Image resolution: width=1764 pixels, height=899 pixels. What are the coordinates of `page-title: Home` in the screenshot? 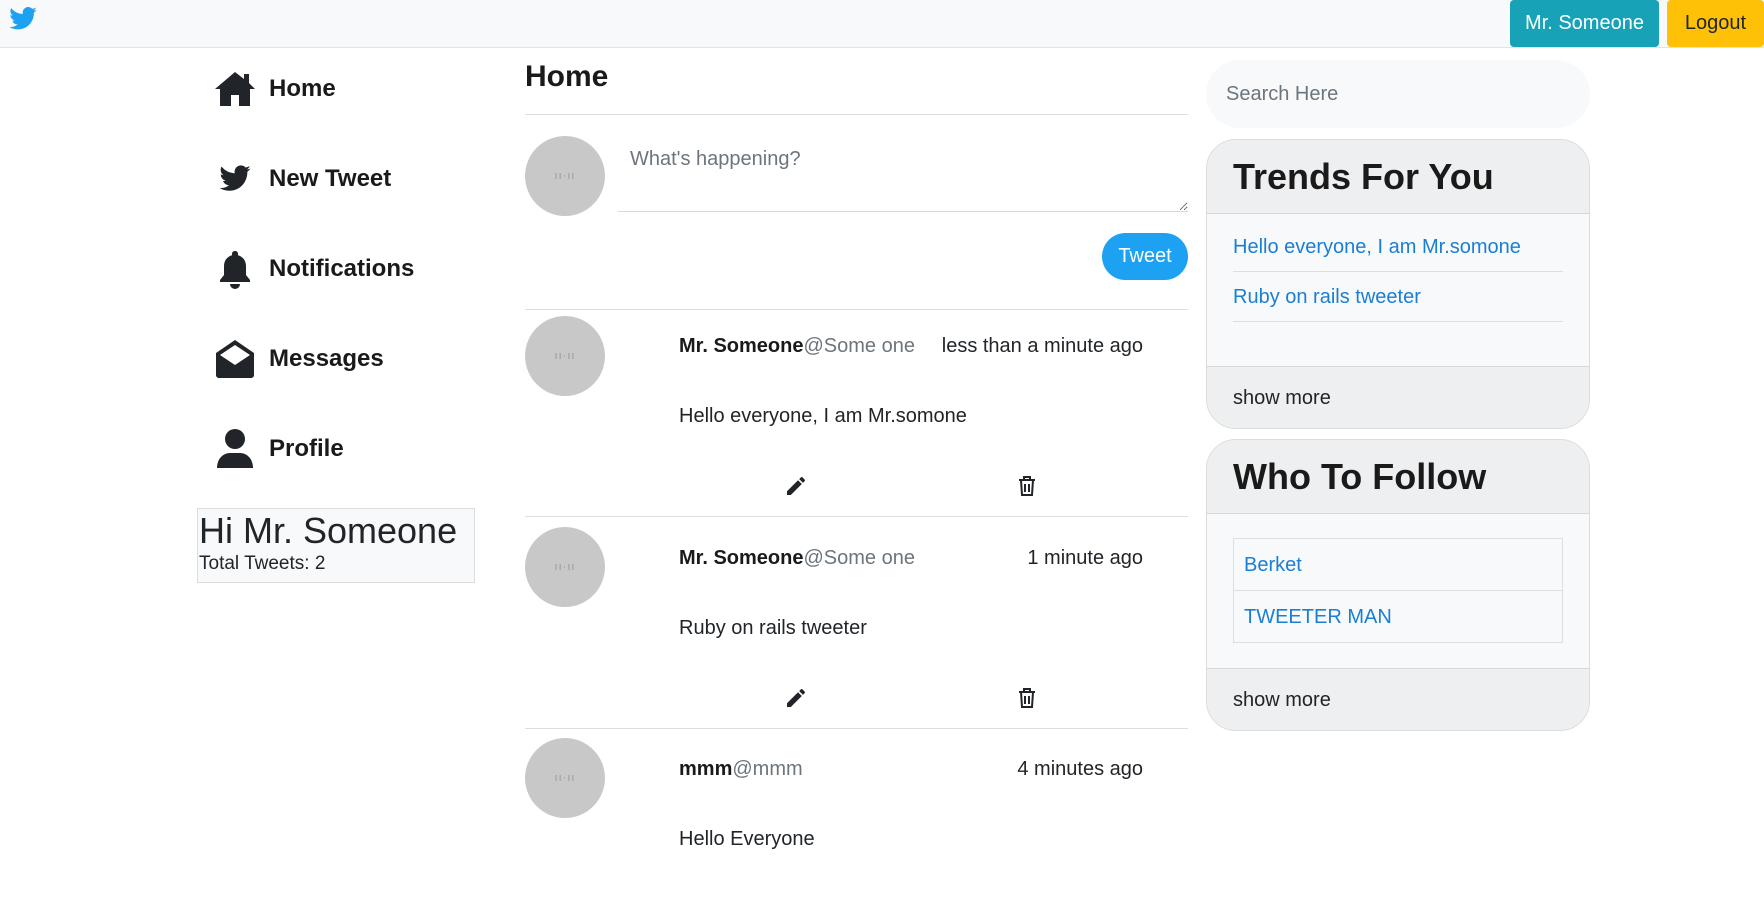 It's located at (567, 76).